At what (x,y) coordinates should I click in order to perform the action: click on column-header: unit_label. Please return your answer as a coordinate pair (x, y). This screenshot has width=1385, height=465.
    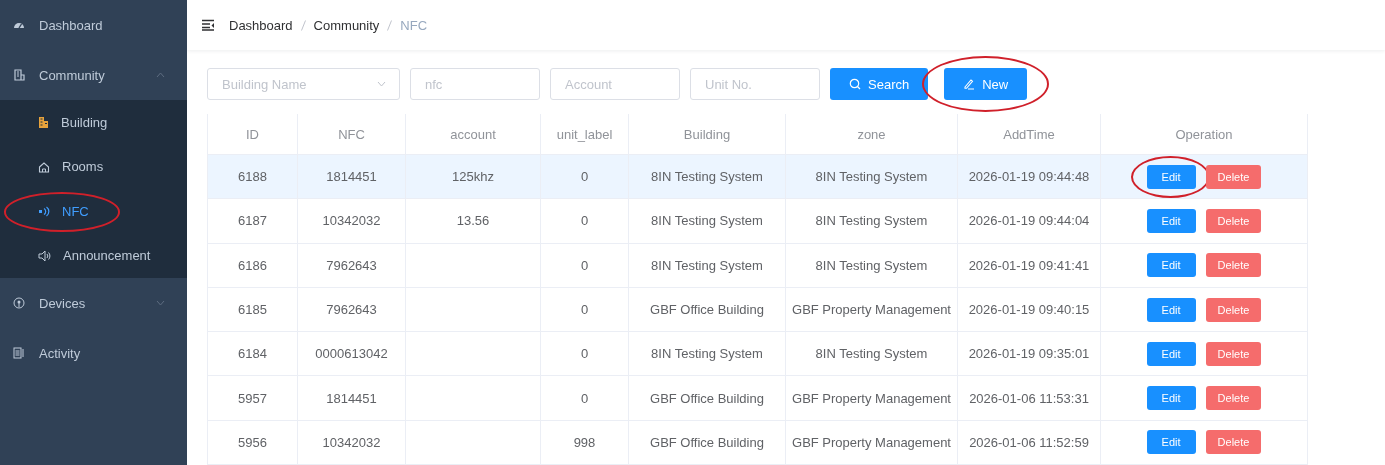
    Looking at the image, I should click on (584, 134).